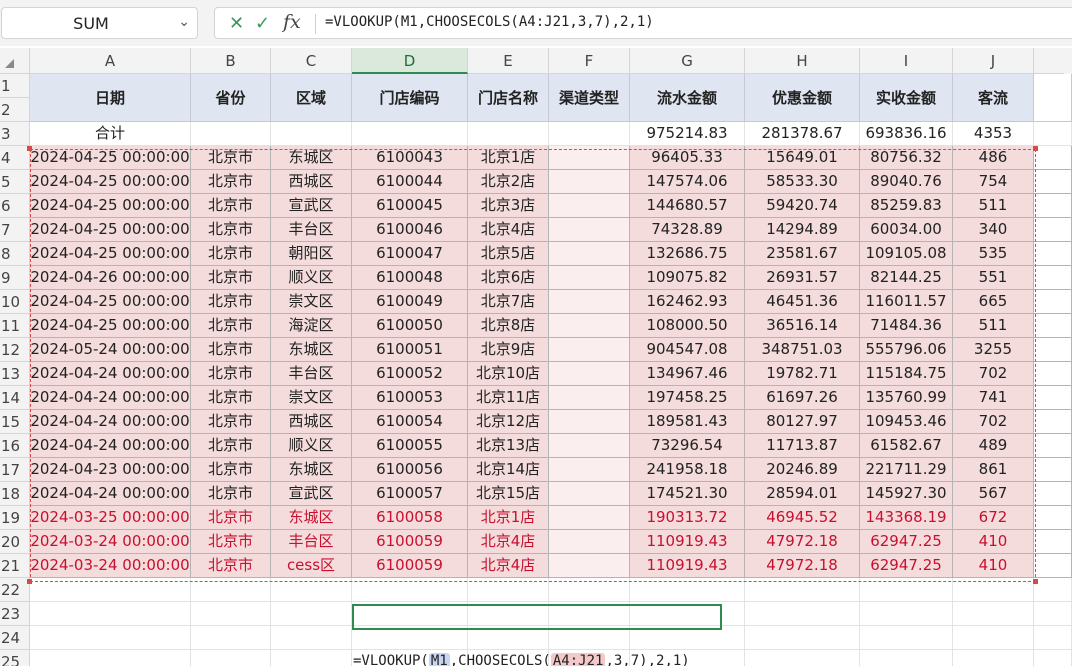 This screenshot has width=1072, height=666. What do you see at coordinates (410, 446) in the screenshot?
I see `cell-d: 6100055` at bounding box center [410, 446].